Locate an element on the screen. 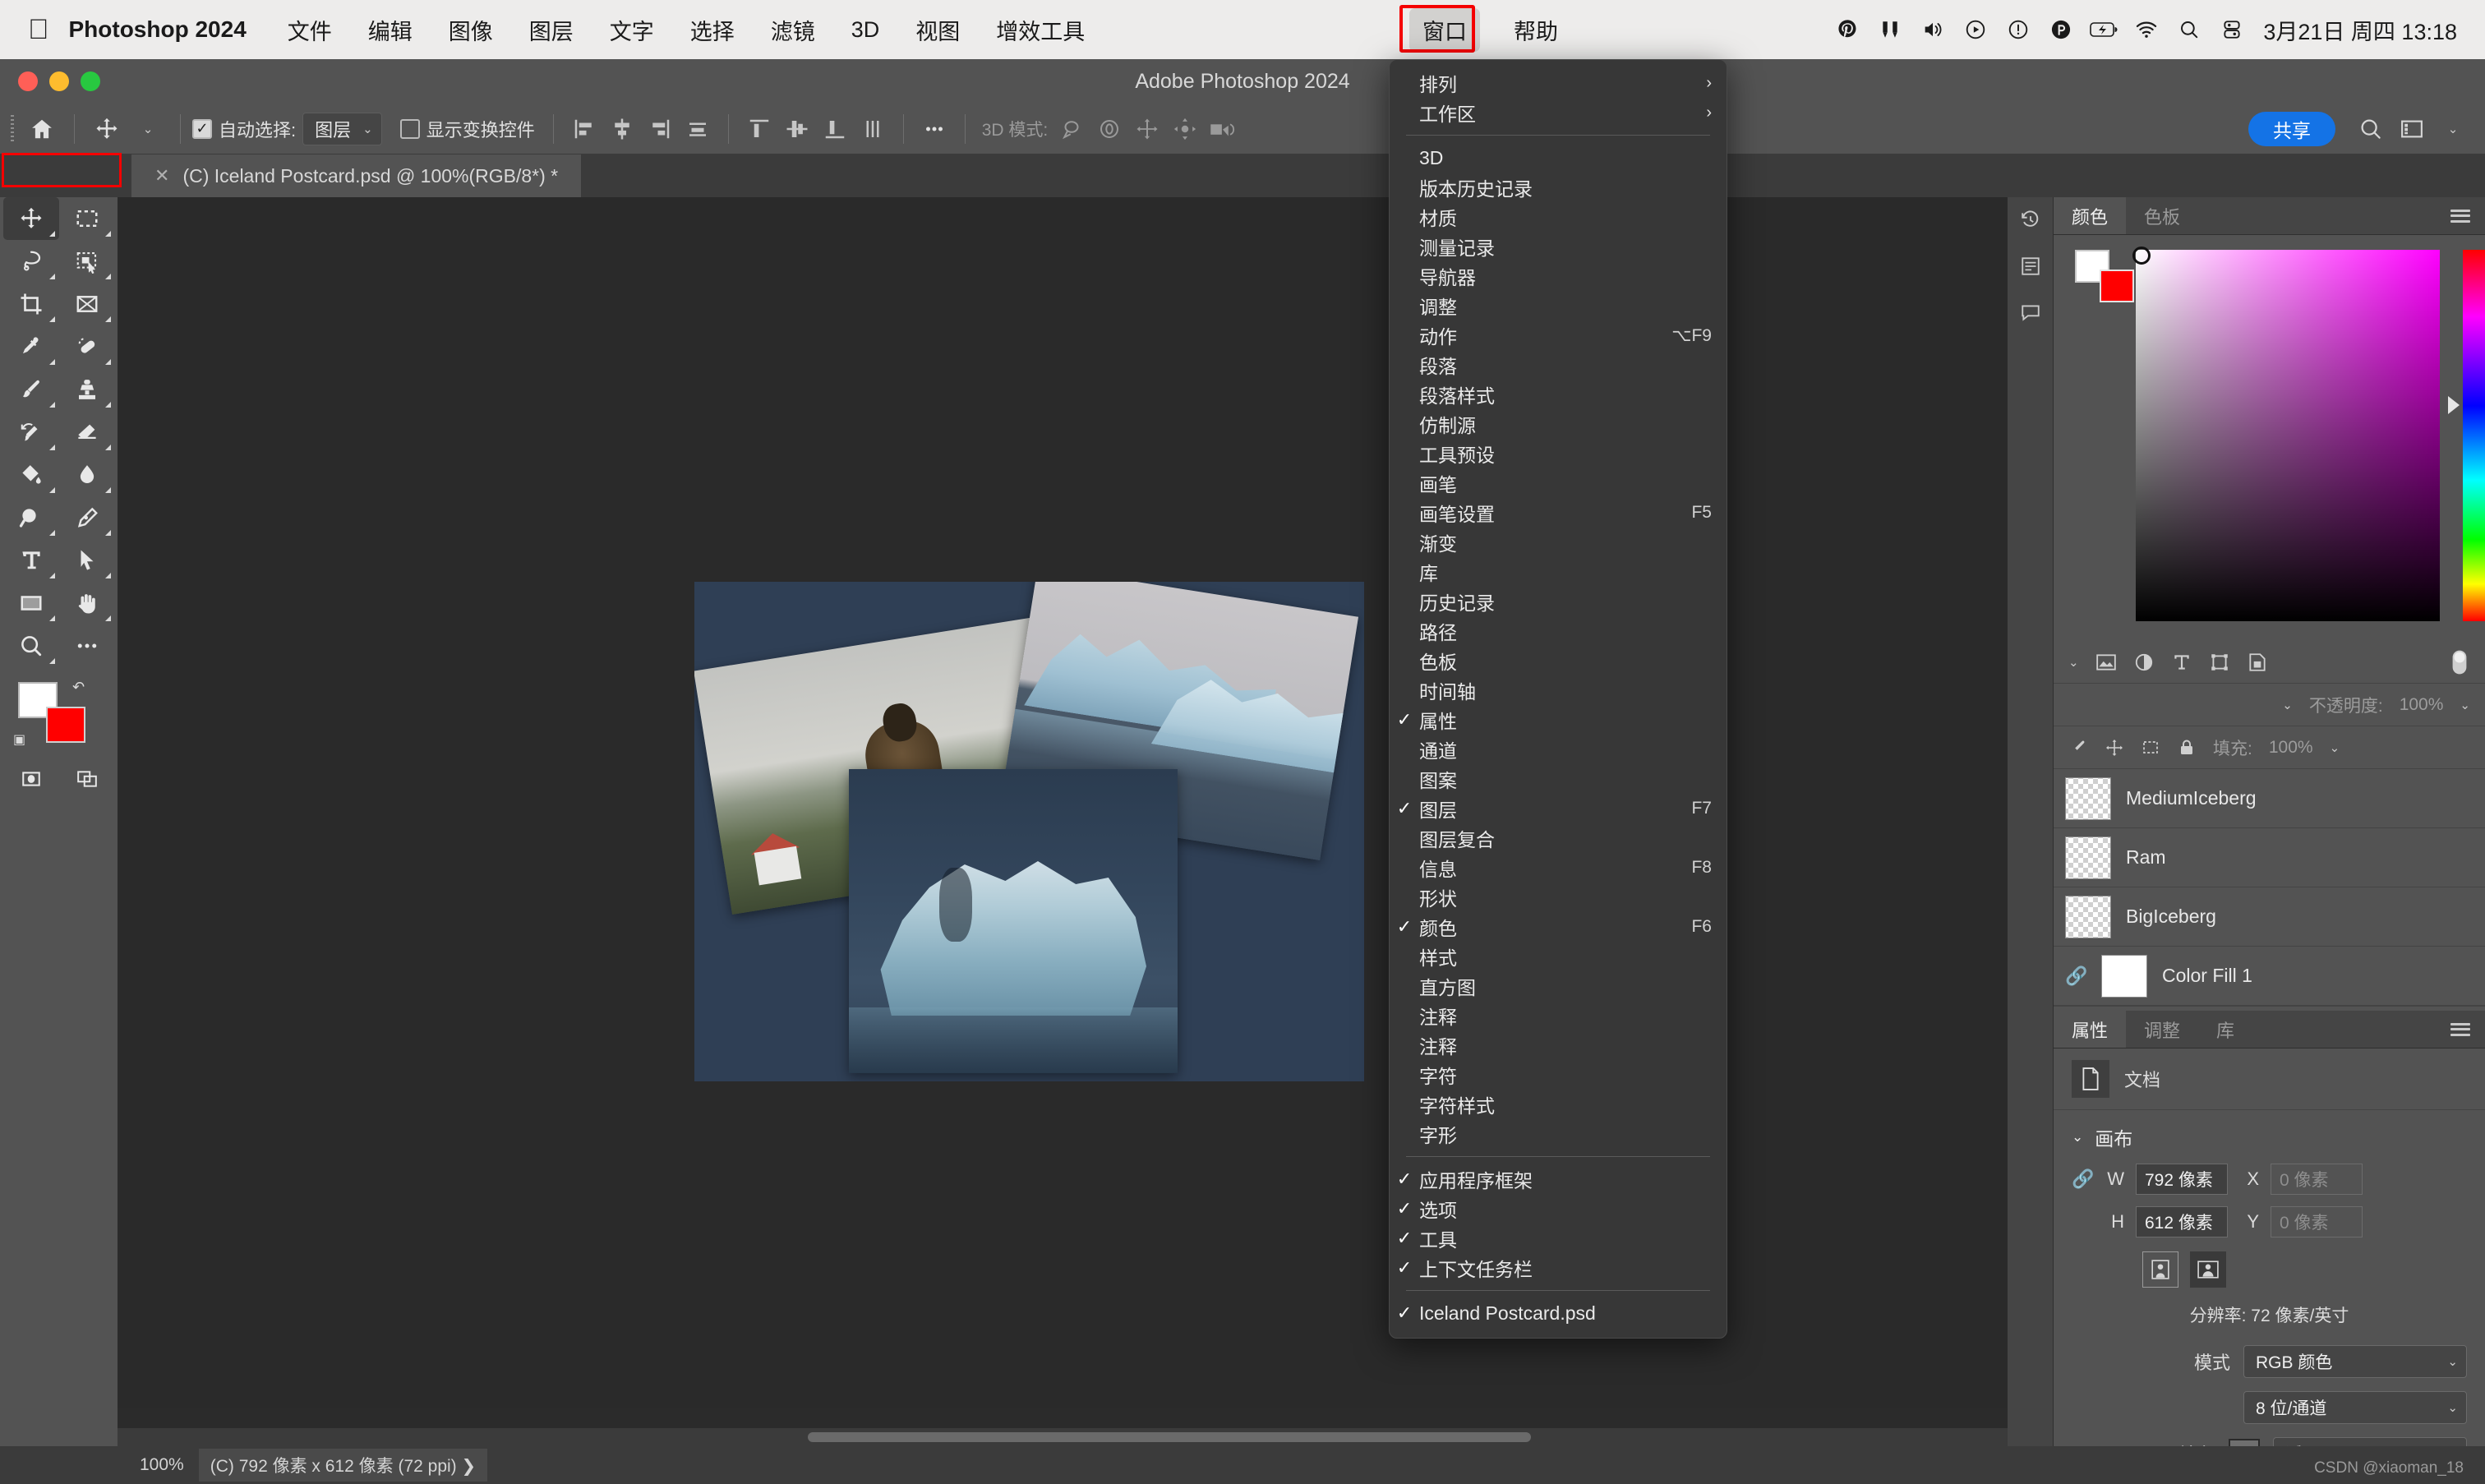 The height and width of the screenshot is (1484, 2485). home-icon is located at coordinates (41, 129).